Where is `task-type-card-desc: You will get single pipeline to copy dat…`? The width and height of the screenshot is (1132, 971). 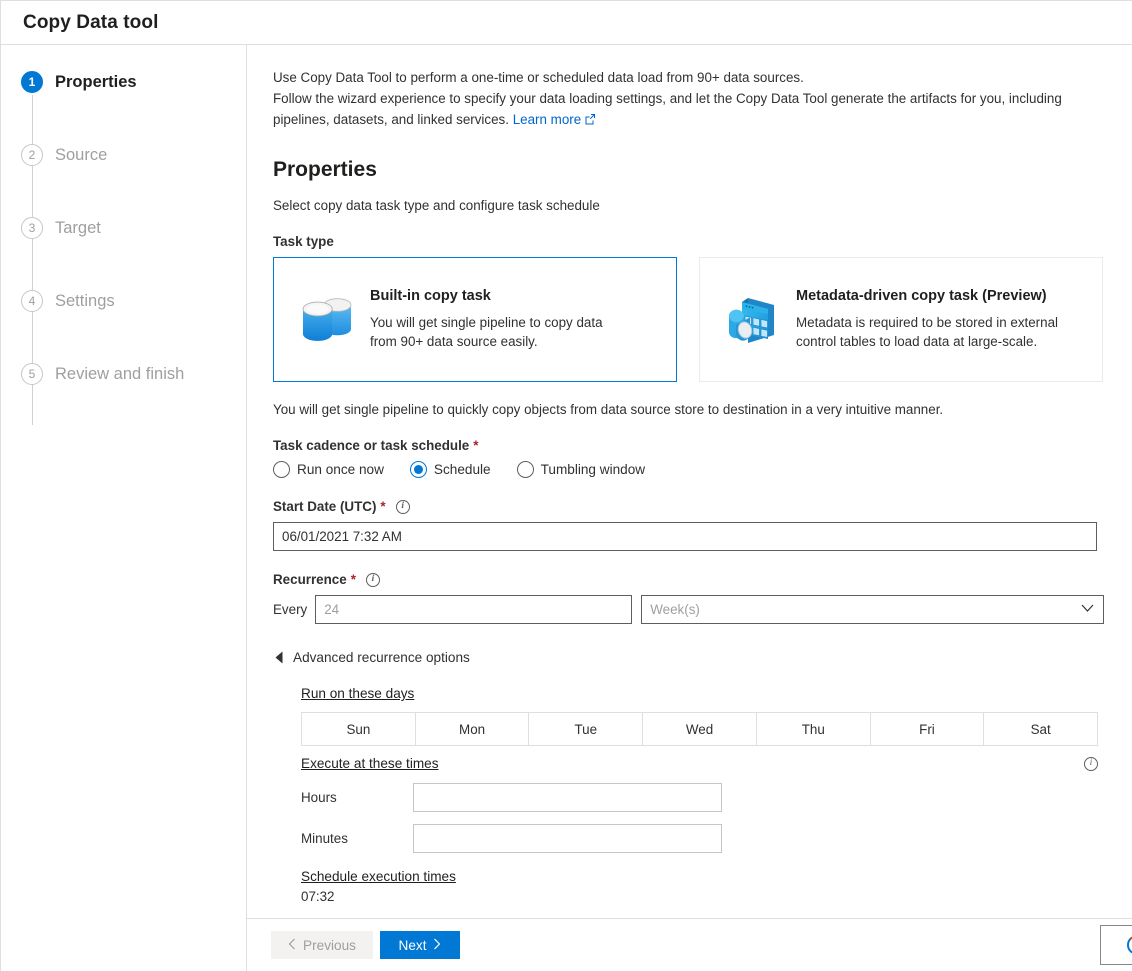
task-type-card-desc: You will get single pipeline to copy dat… is located at coordinates (486, 332).